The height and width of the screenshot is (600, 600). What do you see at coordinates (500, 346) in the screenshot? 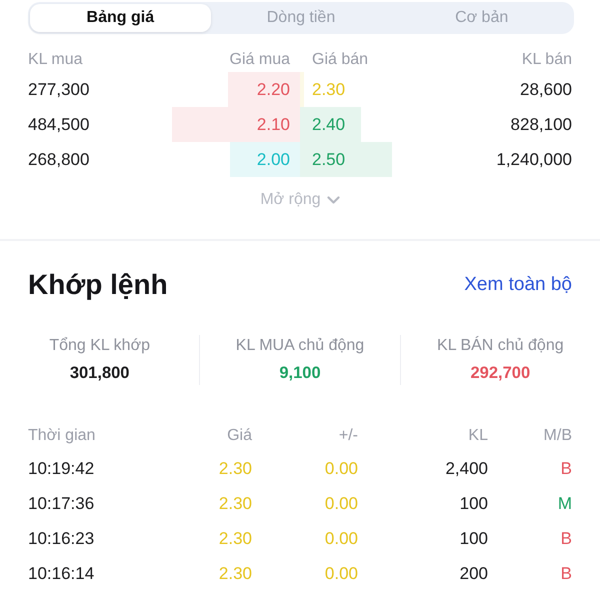
I see `stat-label: KL BÁN chủ động` at bounding box center [500, 346].